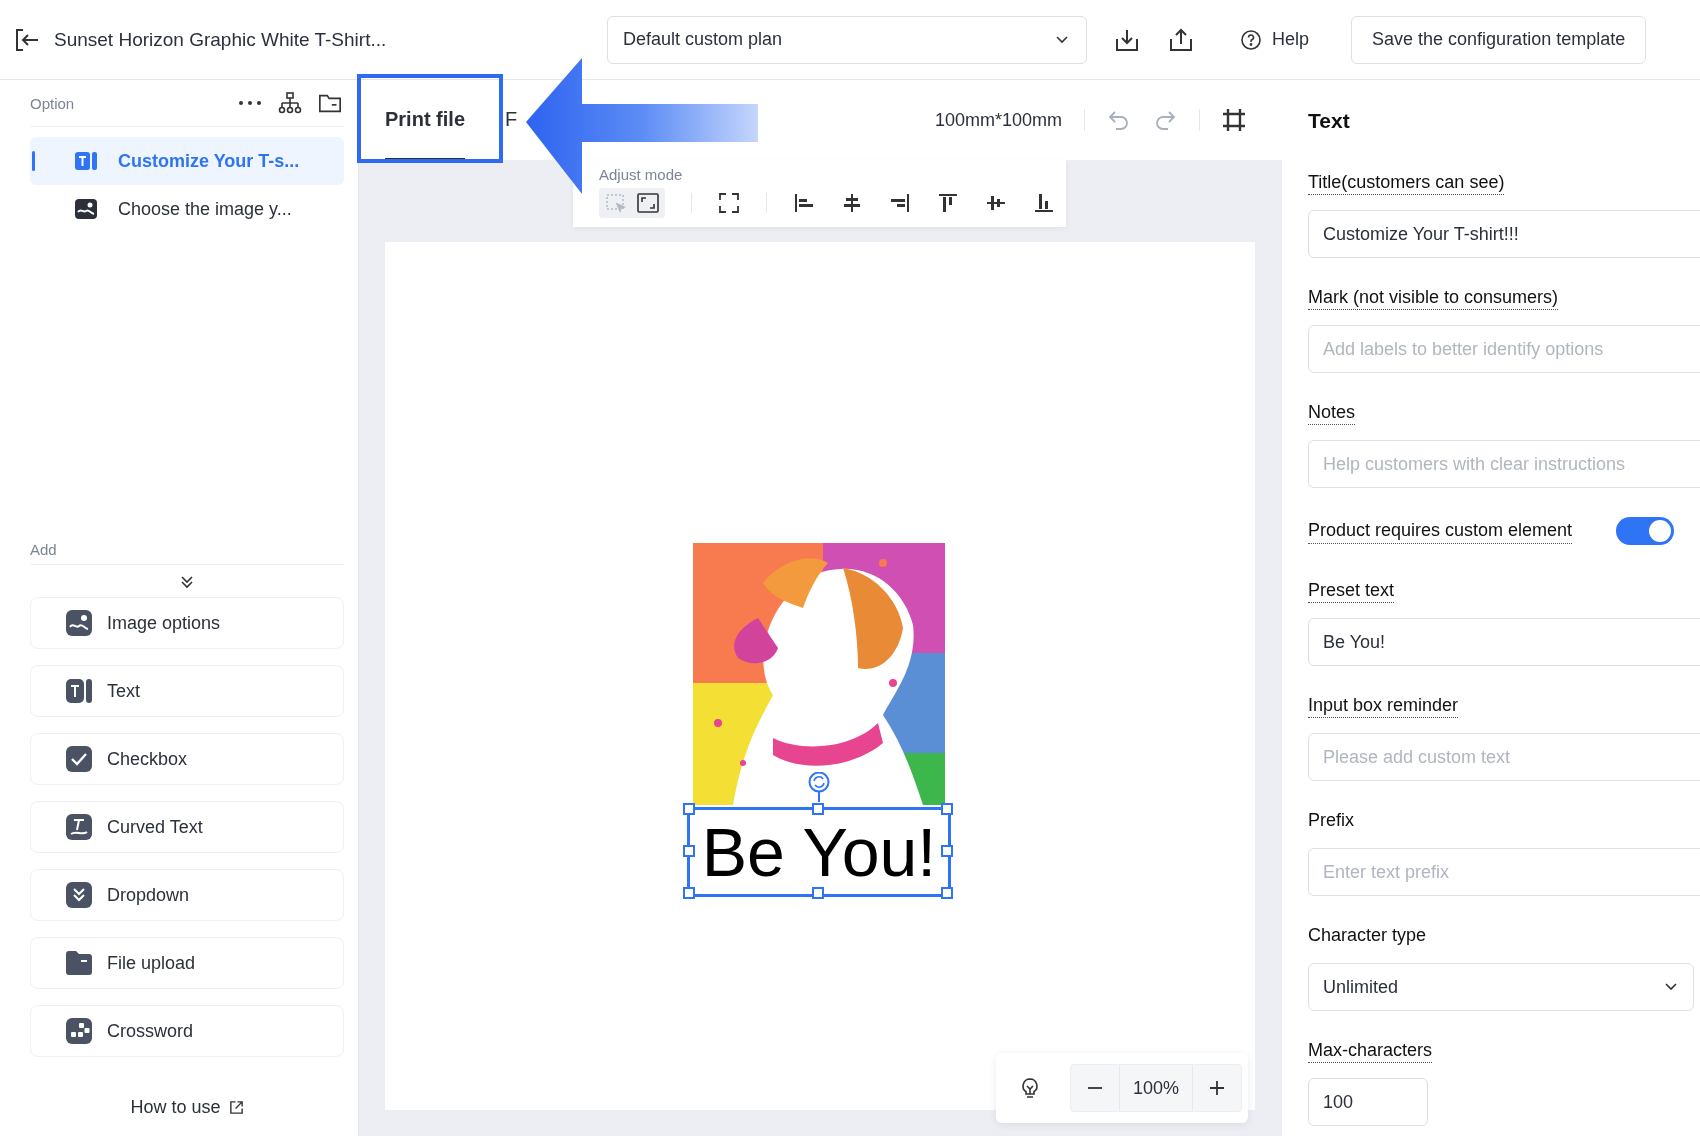 This screenshot has width=1700, height=1136. What do you see at coordinates (819, 787) in the screenshot?
I see `rotate-icon` at bounding box center [819, 787].